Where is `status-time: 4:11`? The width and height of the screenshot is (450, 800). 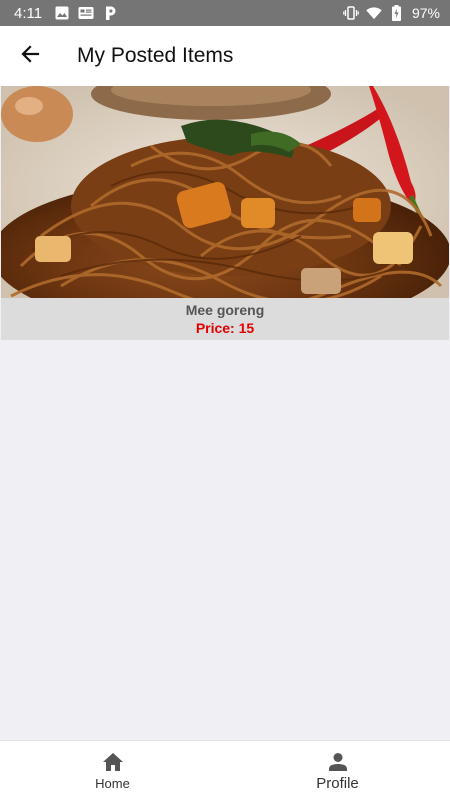
status-time: 4:11 is located at coordinates (28, 13).